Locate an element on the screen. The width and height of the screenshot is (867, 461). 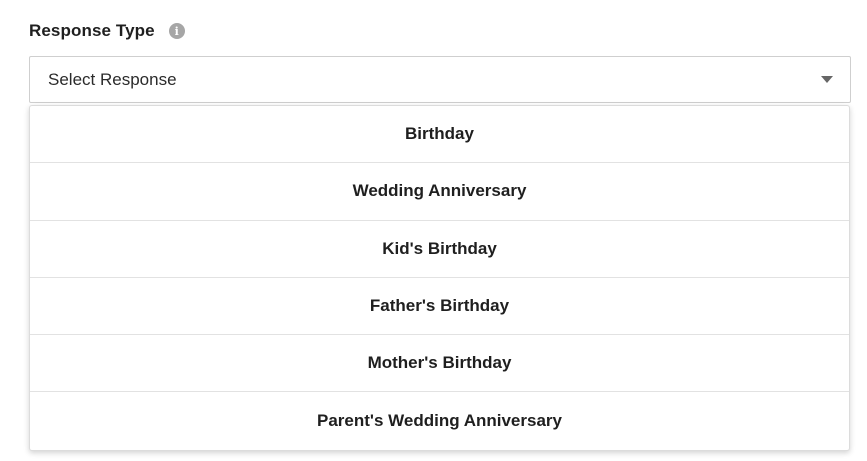
select-value: Select Response is located at coordinates (112, 79).